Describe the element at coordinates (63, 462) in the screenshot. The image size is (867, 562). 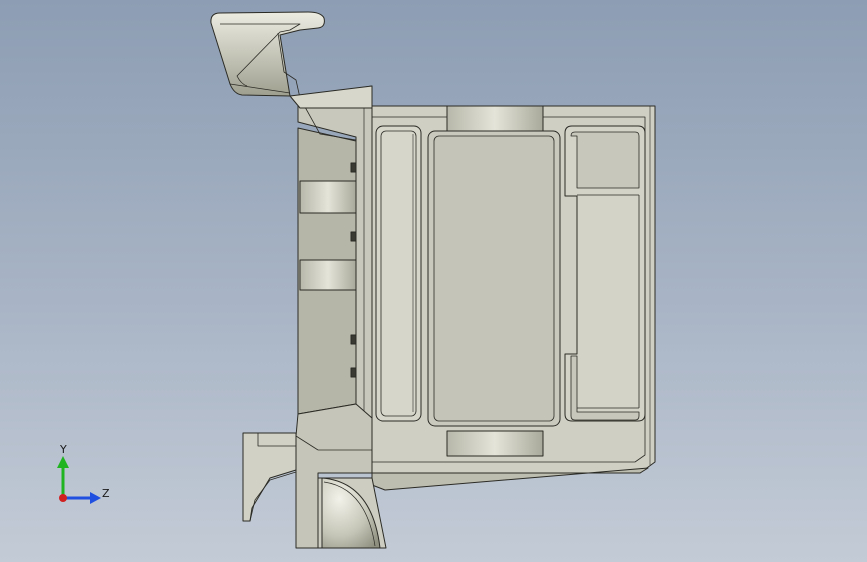
I see `y-axis-arrow` at that location.